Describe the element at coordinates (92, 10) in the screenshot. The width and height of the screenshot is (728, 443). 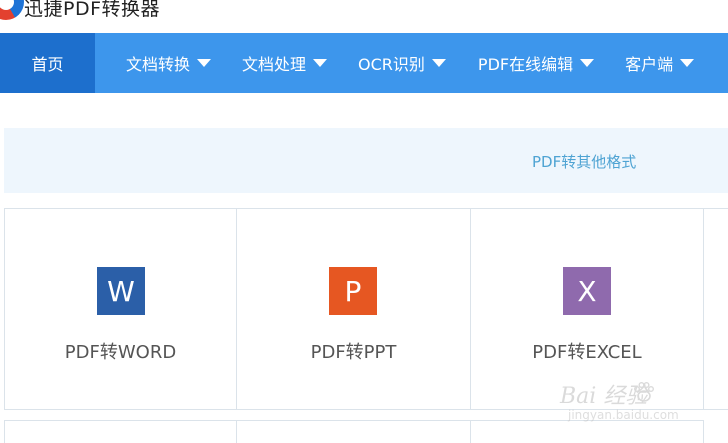
I see `app-title: 迅捷PDF转换器` at that location.